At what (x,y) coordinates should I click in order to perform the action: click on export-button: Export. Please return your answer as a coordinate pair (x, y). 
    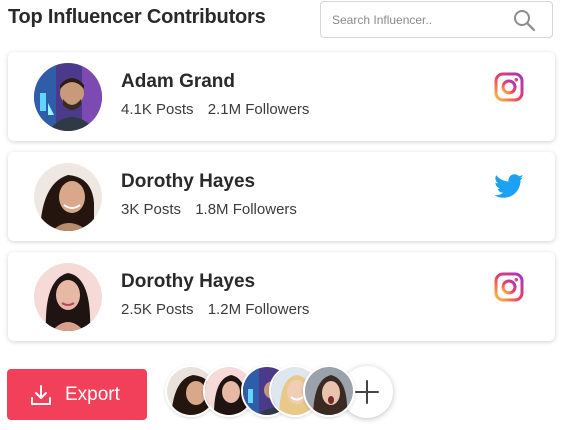
    Looking at the image, I should click on (77, 394).